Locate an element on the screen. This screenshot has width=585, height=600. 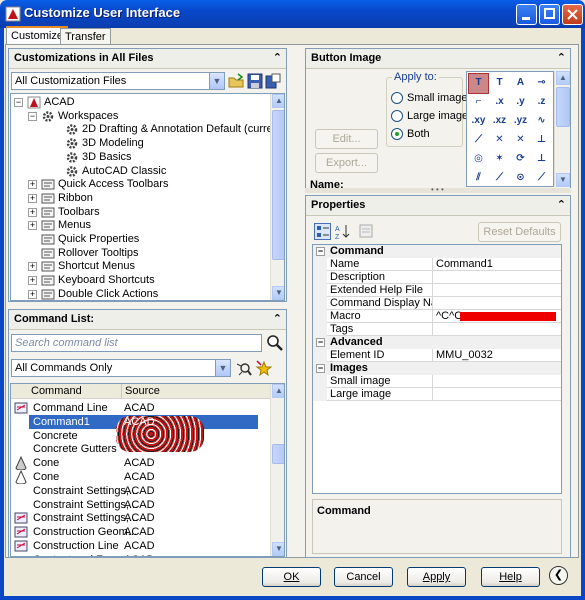
tree-item: + Ribbon is located at coordinates (147, 199).